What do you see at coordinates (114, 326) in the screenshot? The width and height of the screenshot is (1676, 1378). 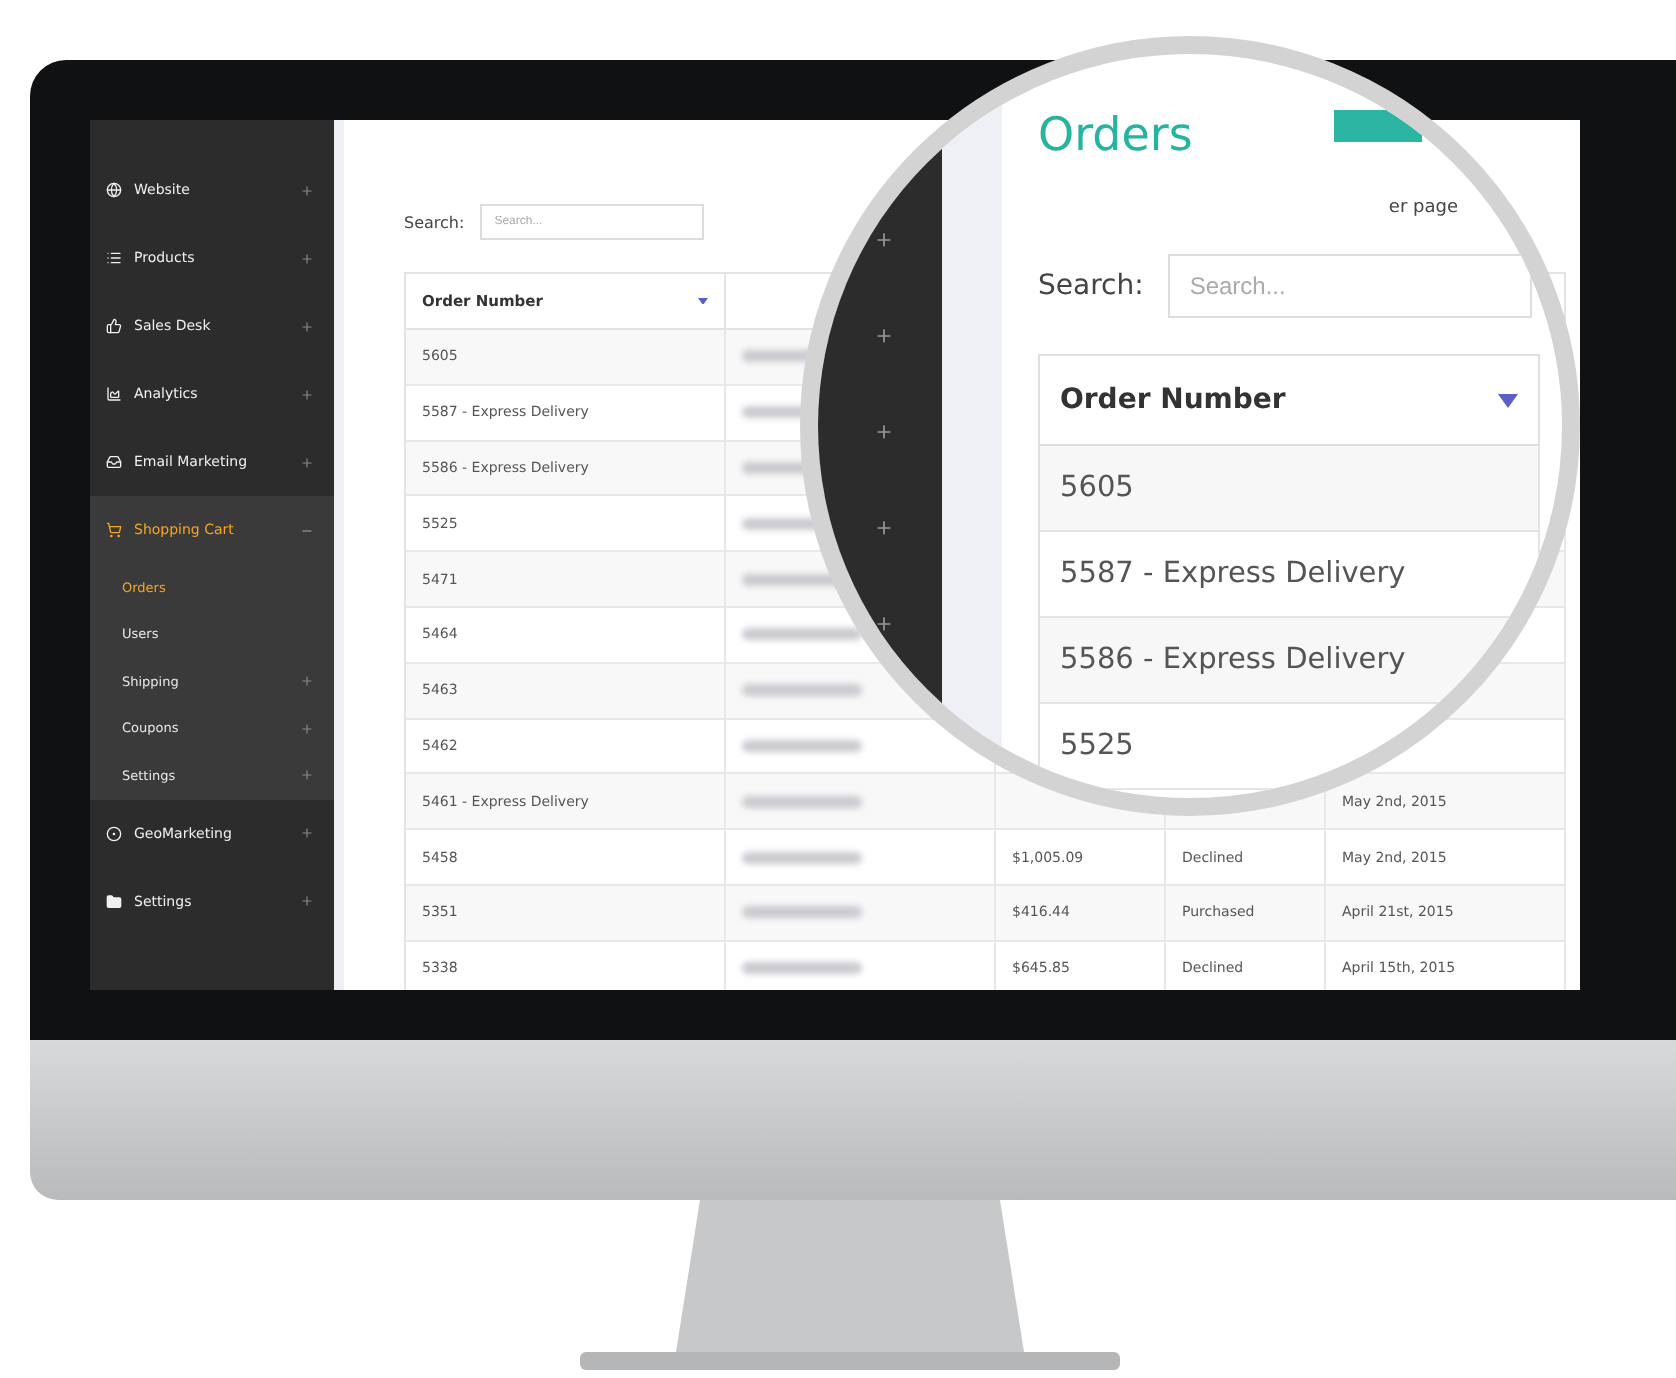 I see `thumbs-up-icon` at bounding box center [114, 326].